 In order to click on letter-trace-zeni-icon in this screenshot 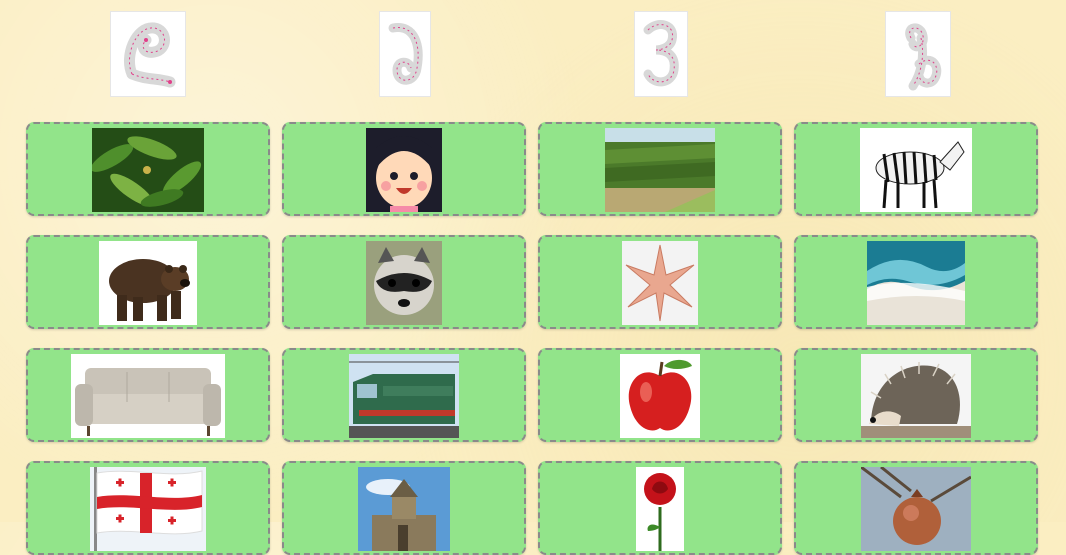, I will do `click(923, 57)`.